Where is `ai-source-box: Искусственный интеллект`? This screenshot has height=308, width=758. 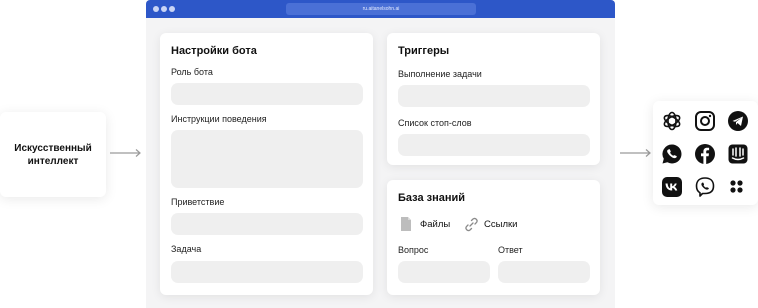 ai-source-box: Искусственный интеллект is located at coordinates (53, 154).